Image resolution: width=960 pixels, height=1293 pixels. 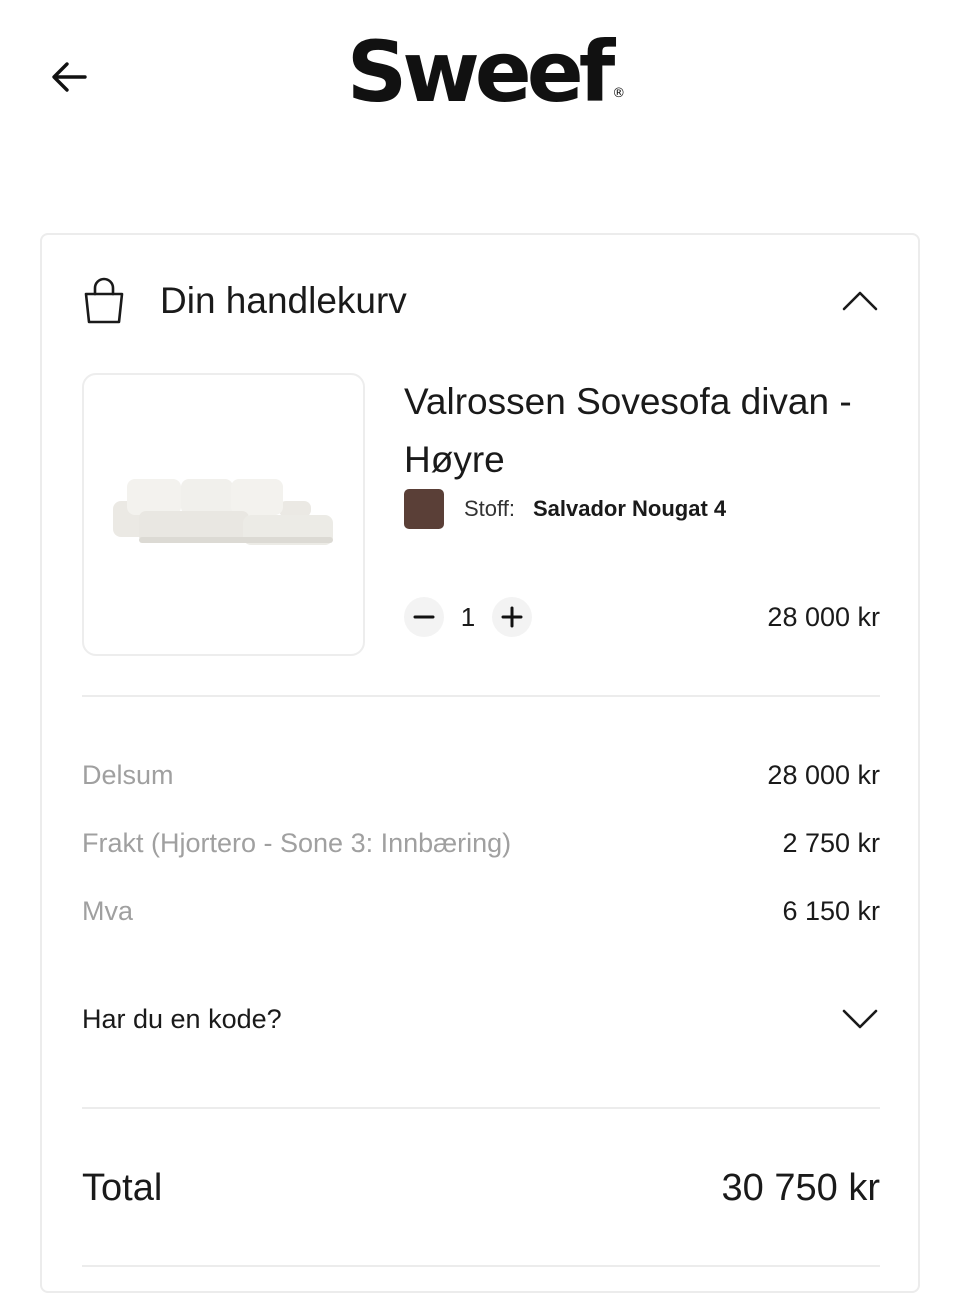 What do you see at coordinates (831, 910) in the screenshot?
I see `summary-value: 6 150 kr` at bounding box center [831, 910].